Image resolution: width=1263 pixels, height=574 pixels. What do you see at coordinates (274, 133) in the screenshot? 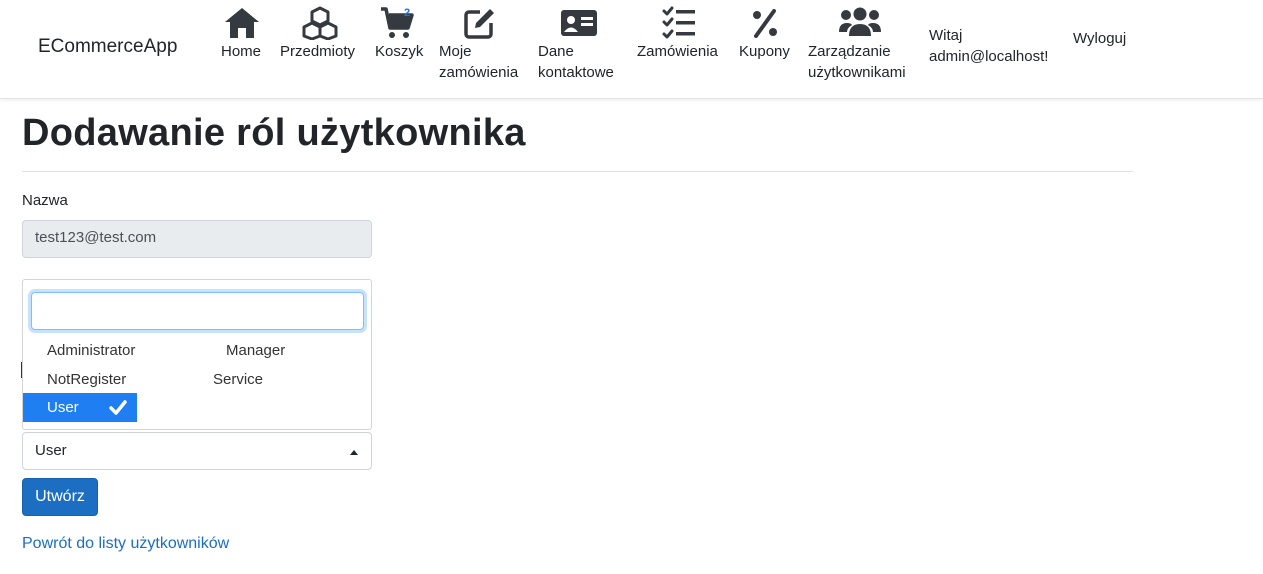
I see `page-title: Dodawanie ról użytkownika` at bounding box center [274, 133].